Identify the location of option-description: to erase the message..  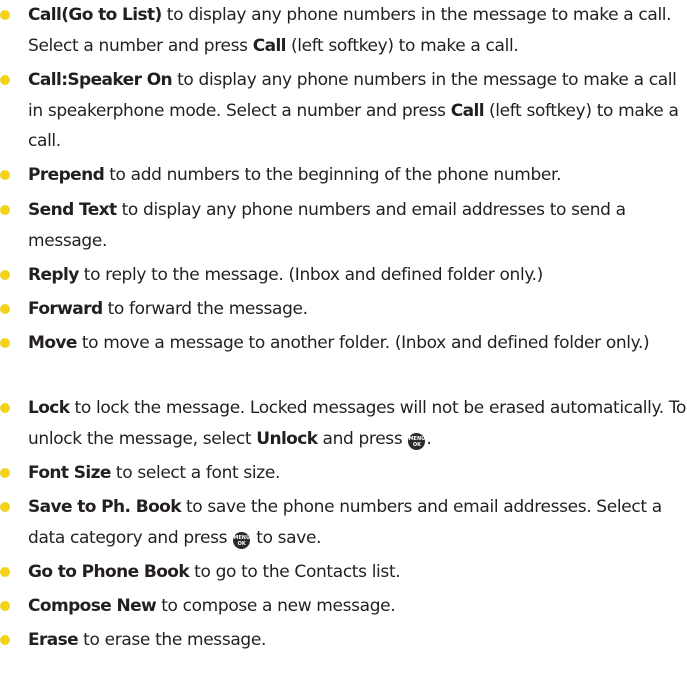
(172, 640).